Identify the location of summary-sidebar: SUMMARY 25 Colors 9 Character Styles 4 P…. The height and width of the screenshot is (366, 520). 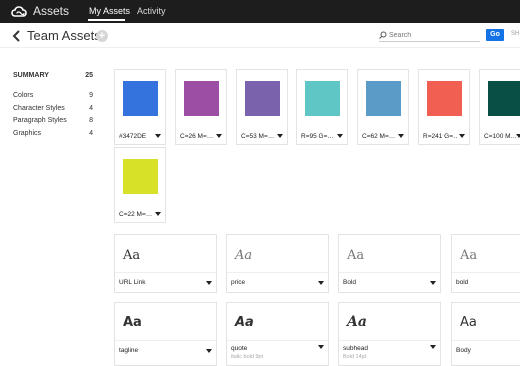
(53, 107).